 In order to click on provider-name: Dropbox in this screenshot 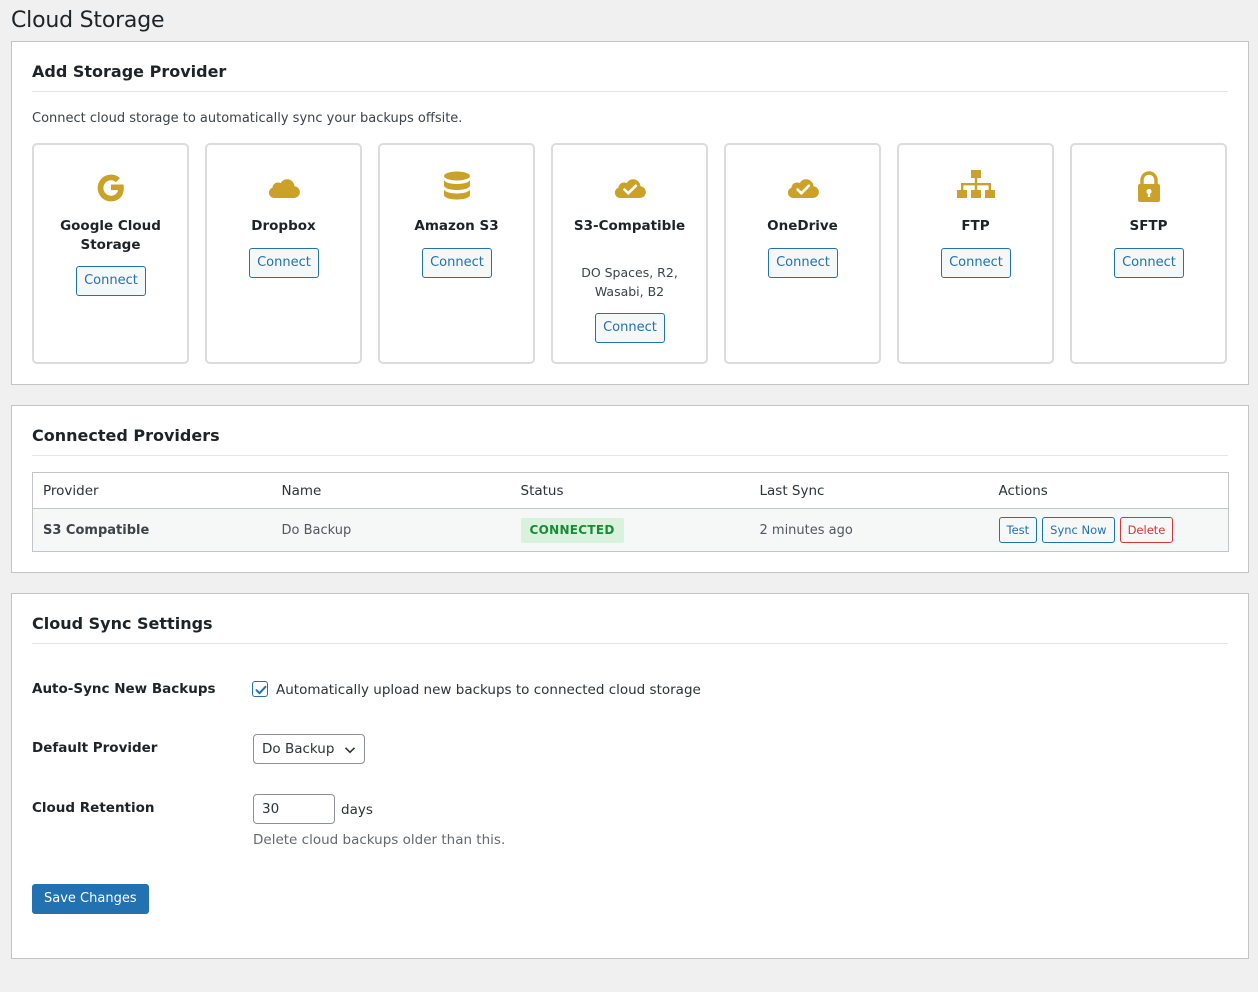, I will do `click(283, 226)`.